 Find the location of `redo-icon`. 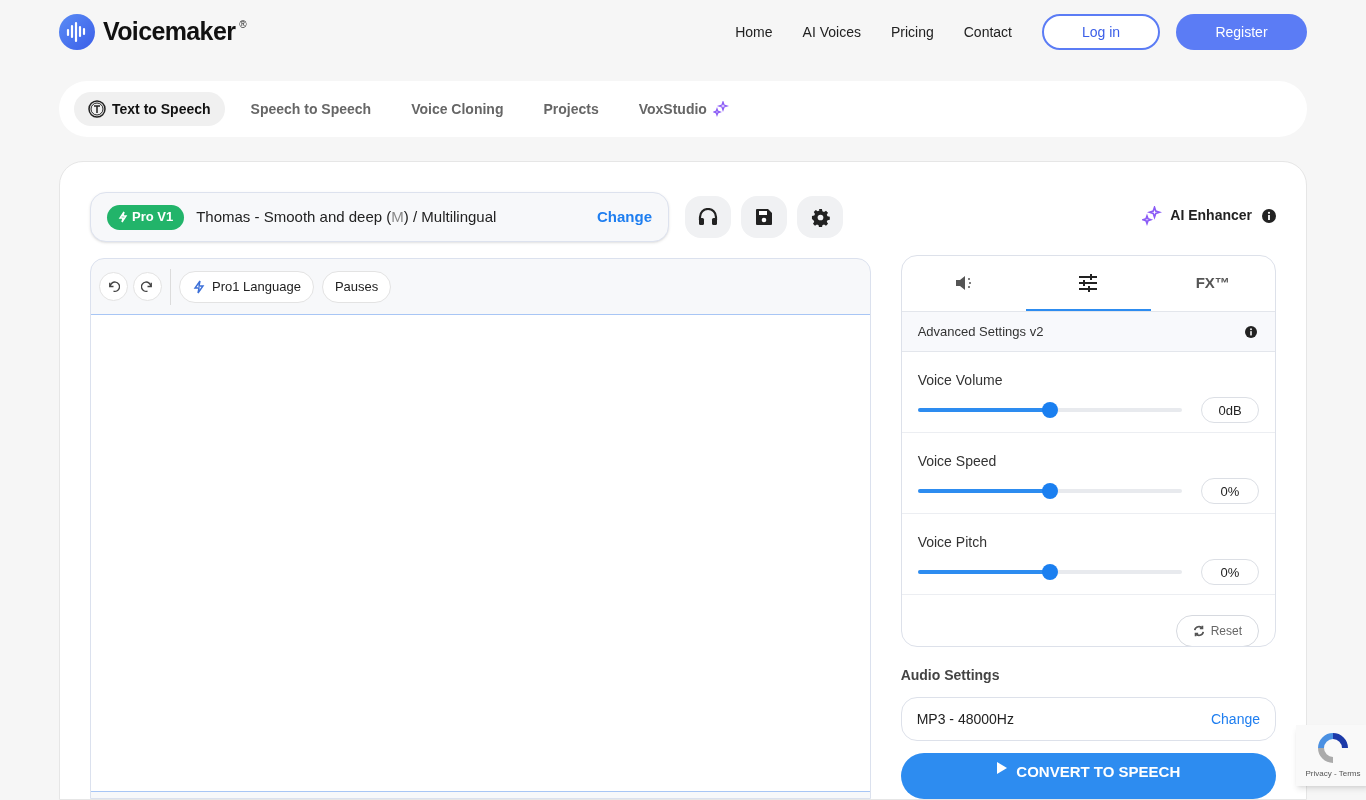

redo-icon is located at coordinates (147, 286).